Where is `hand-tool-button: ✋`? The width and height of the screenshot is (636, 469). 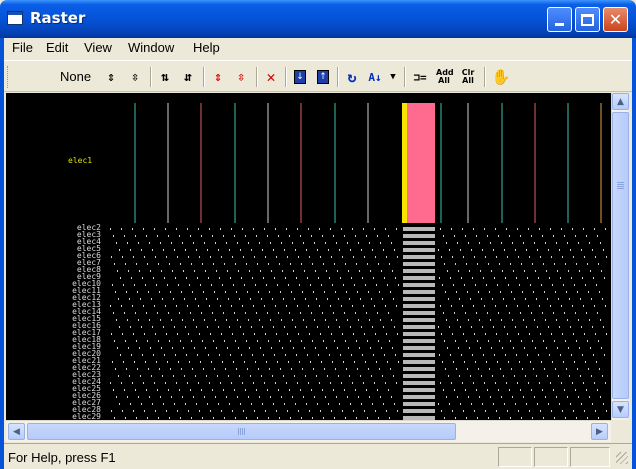 hand-tool-button: ✋ is located at coordinates (501, 77).